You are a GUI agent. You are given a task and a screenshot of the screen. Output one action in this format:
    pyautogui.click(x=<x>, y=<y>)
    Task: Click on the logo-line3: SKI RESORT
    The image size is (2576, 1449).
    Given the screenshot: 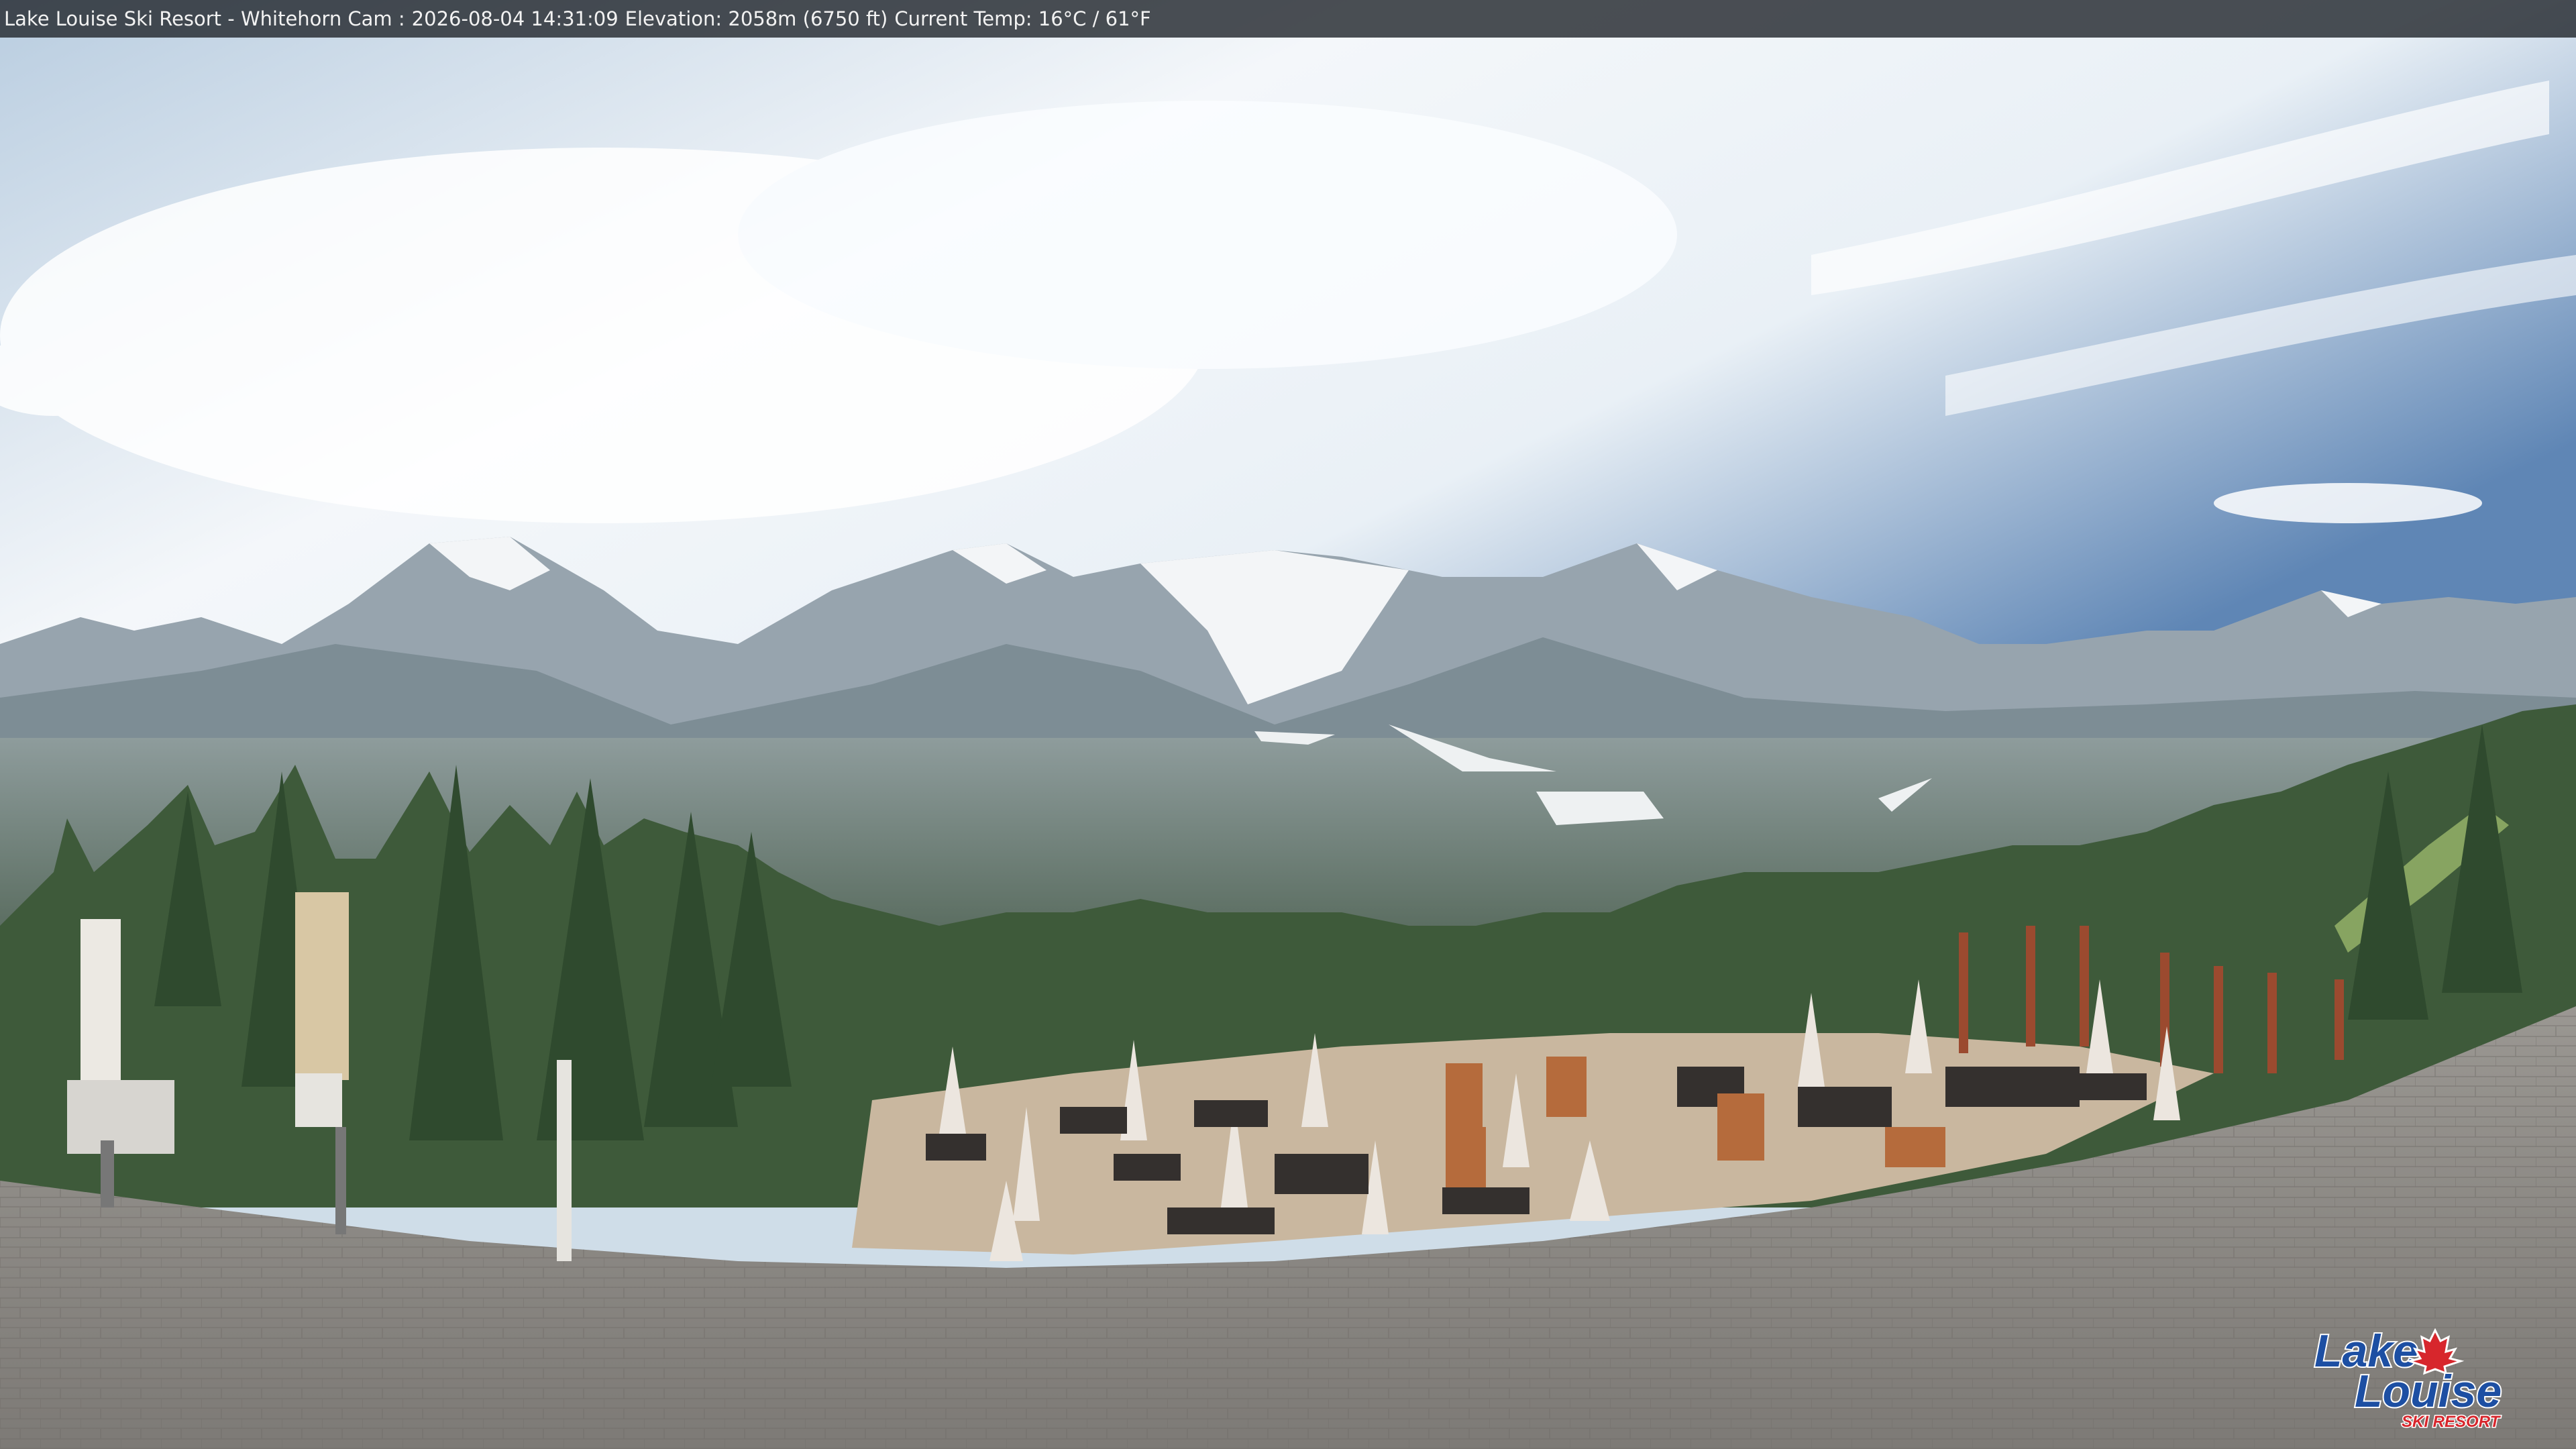 What is the action you would take?
    pyautogui.click(x=2452, y=1422)
    